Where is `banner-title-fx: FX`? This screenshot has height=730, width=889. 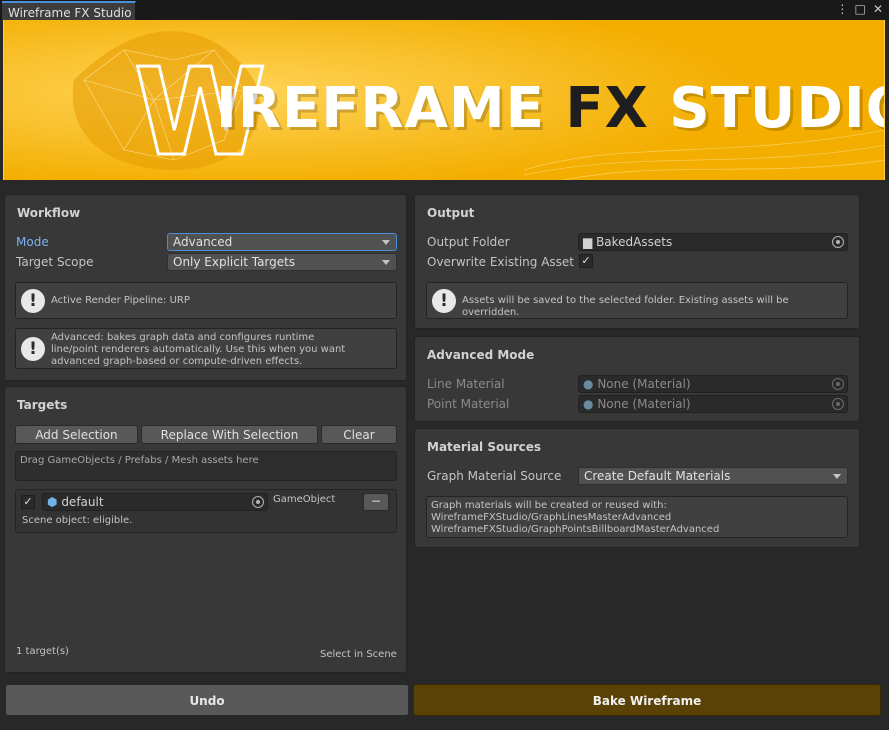
banner-title-fx: FX is located at coordinates (607, 108).